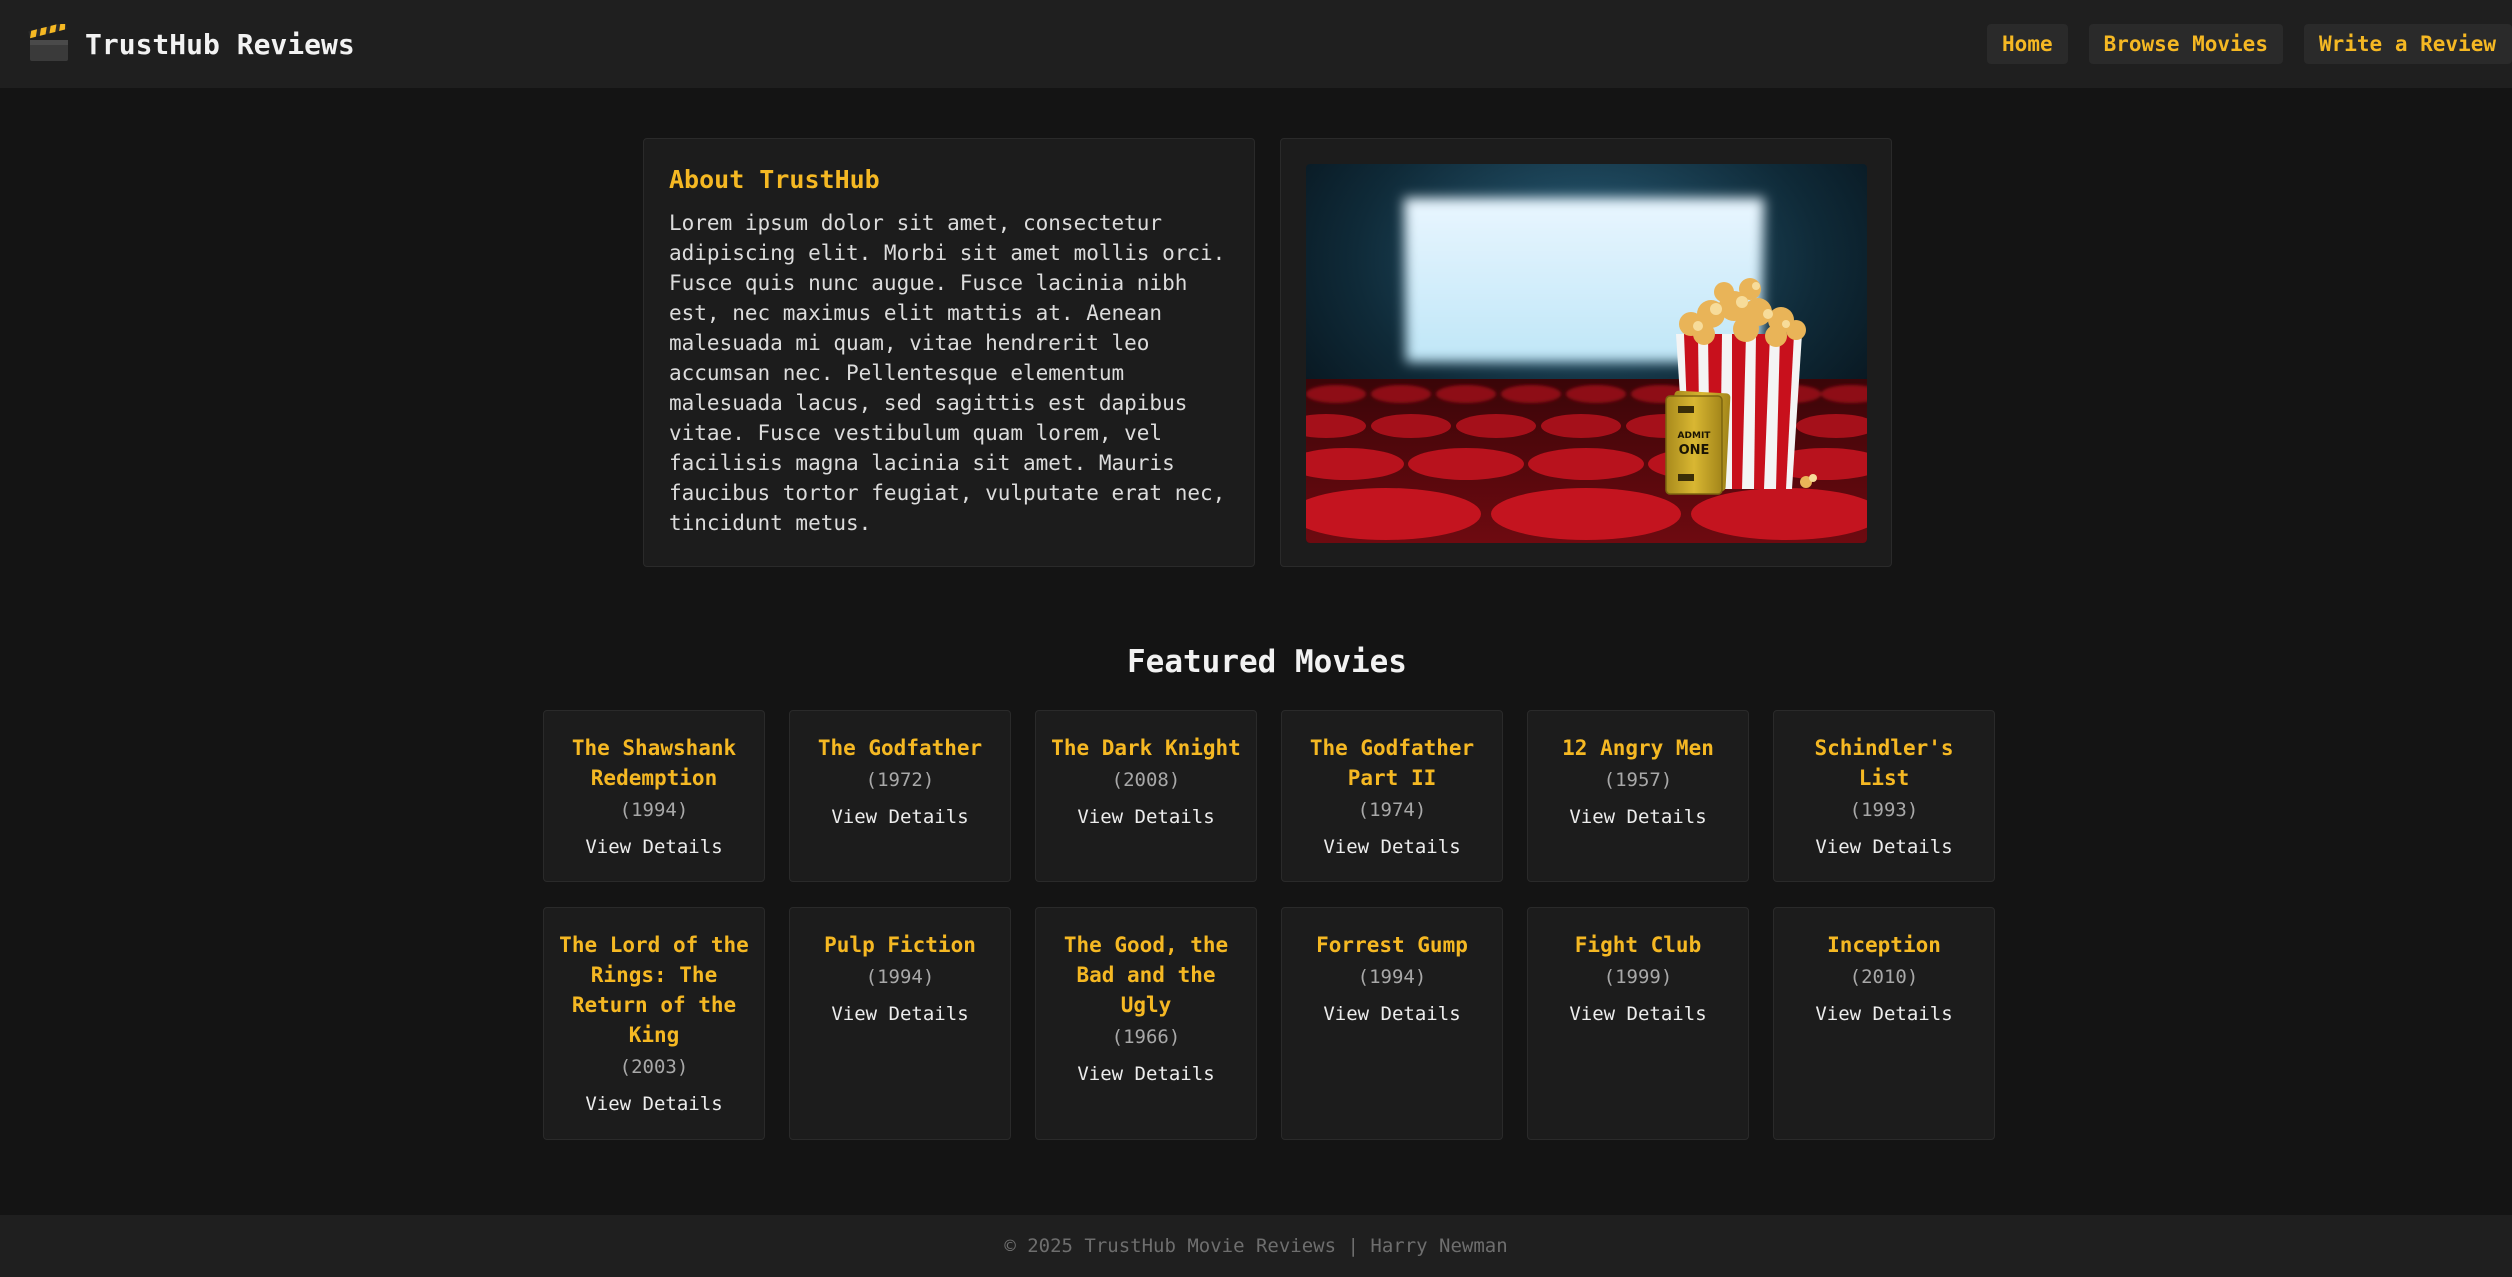 The width and height of the screenshot is (2512, 1277). I want to click on movie-card: Forrest Gump (1994) View Details, so click(1392, 1023).